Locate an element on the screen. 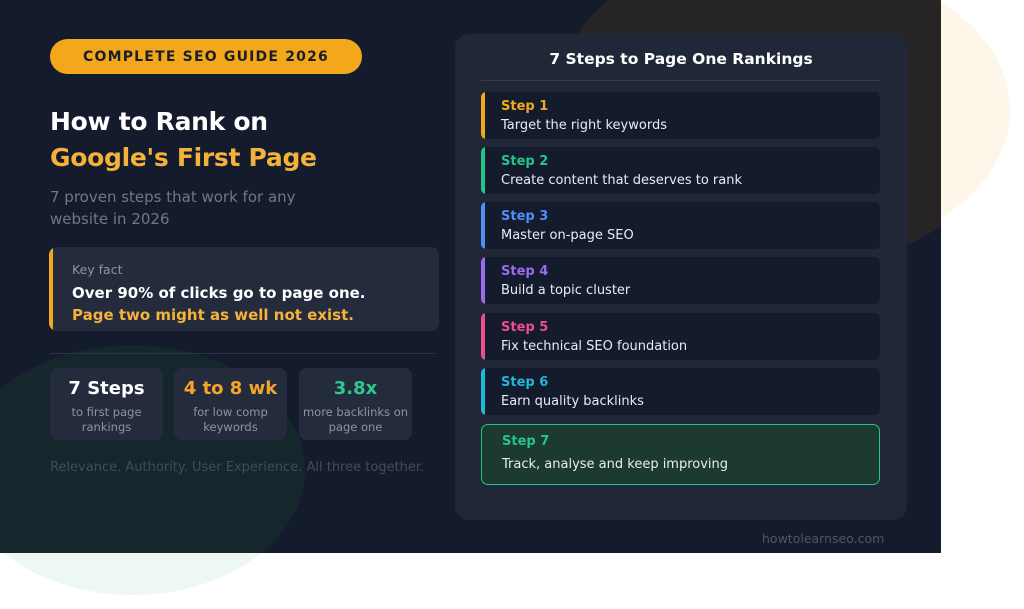 The image size is (1024, 609). stat-value: 4 to 8 wk is located at coordinates (230, 388).